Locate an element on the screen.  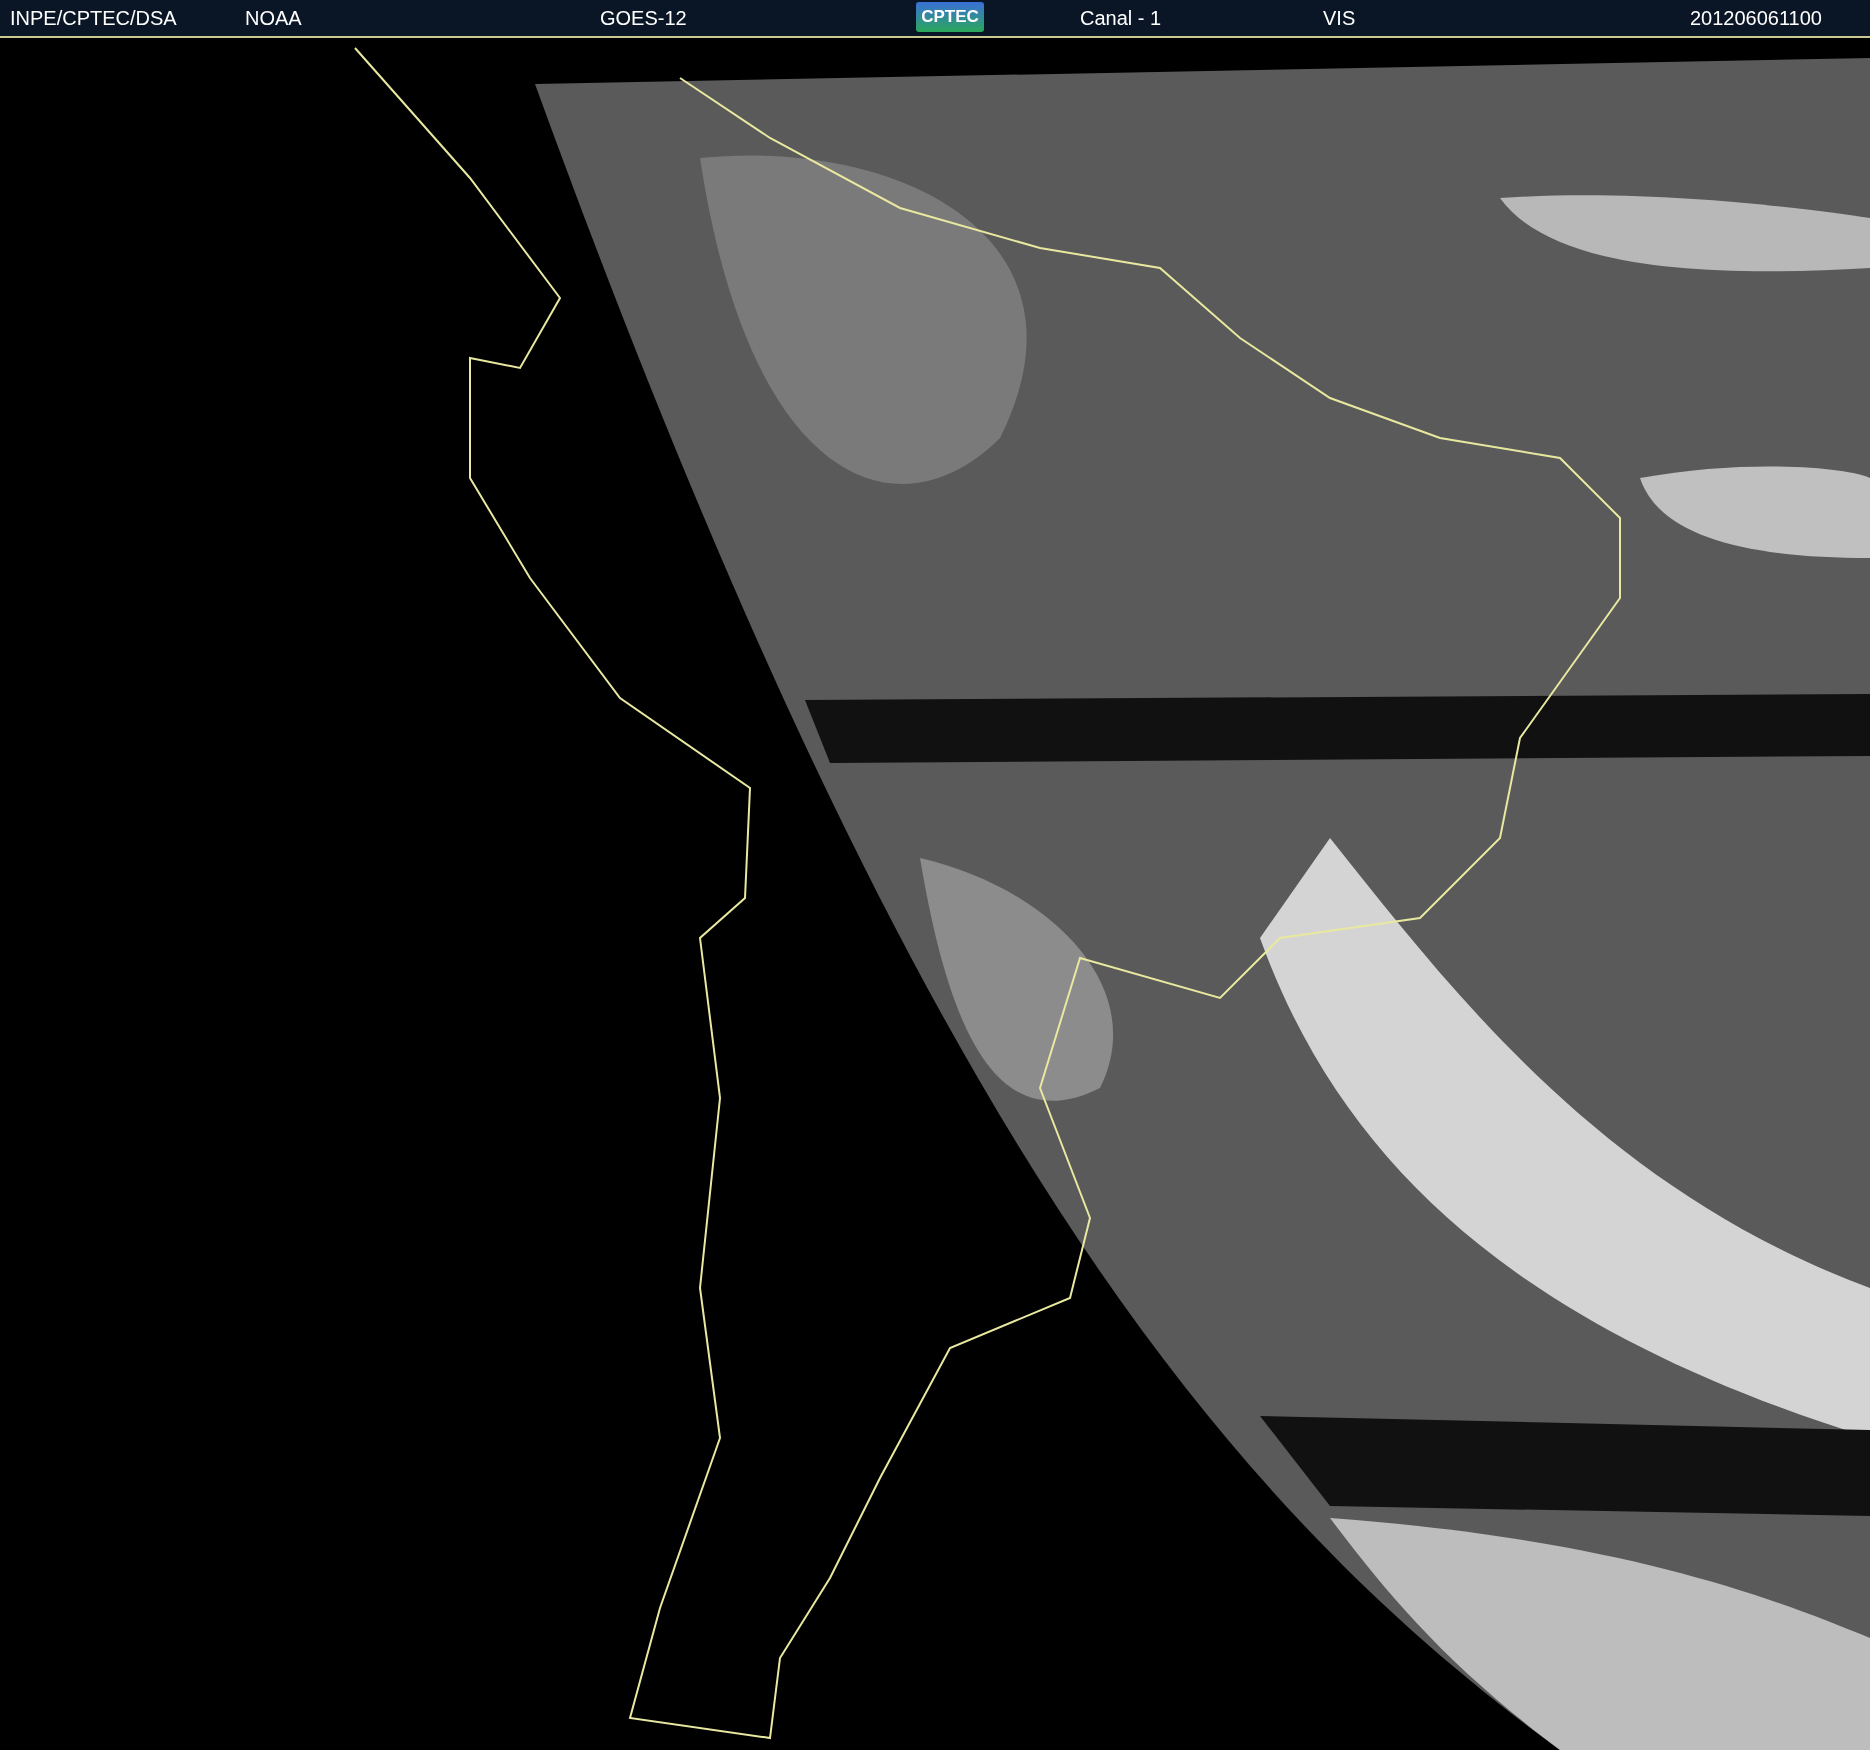
header-text: INPE/CPTEC/DSA is located at coordinates (93, 18).